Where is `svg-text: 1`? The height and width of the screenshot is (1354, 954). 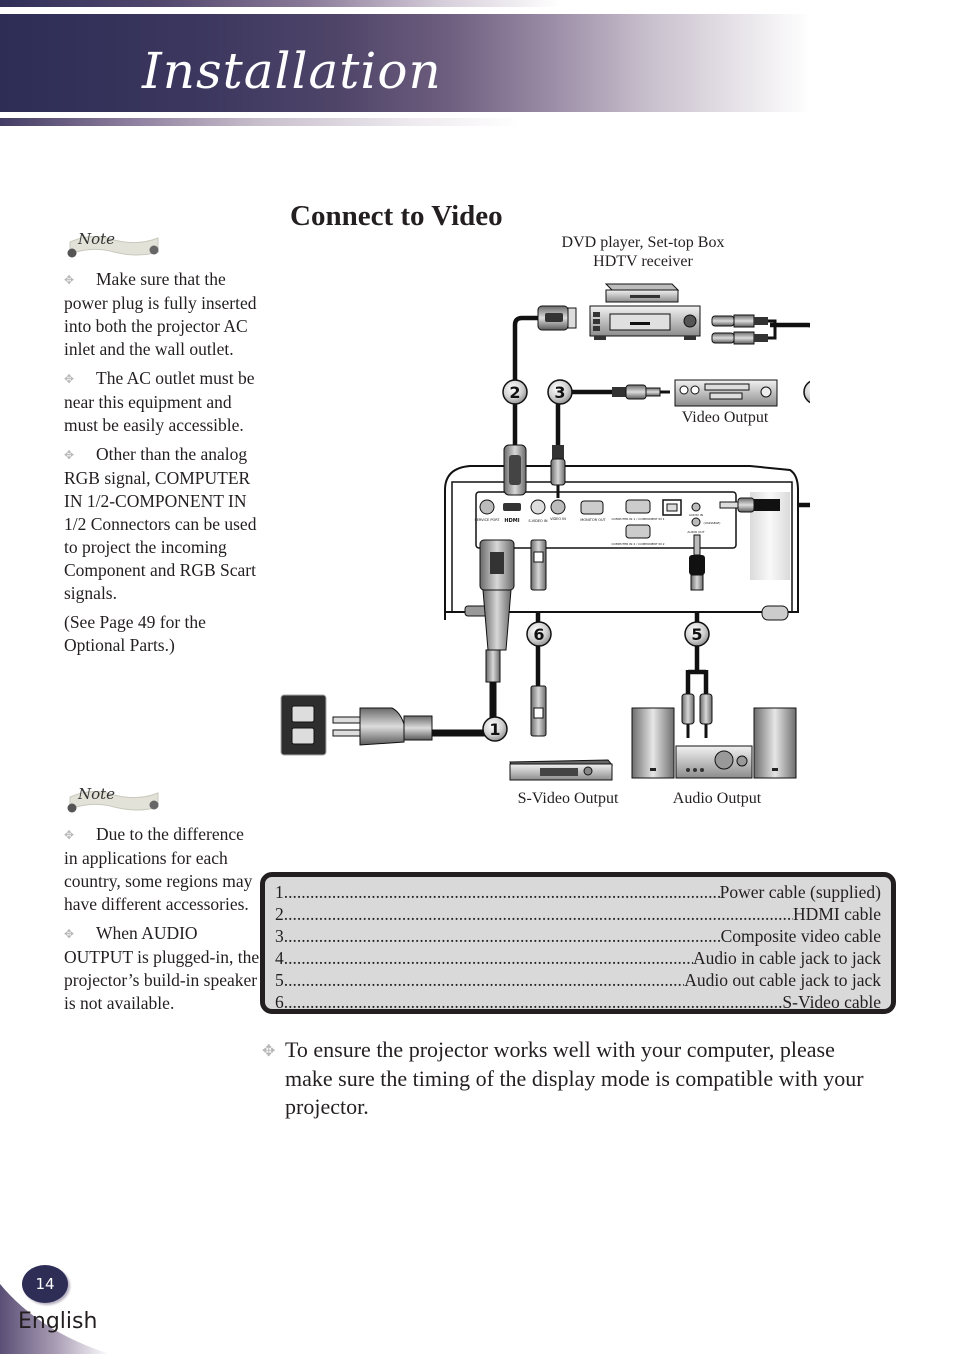
svg-text: 1 is located at coordinates (494, 729).